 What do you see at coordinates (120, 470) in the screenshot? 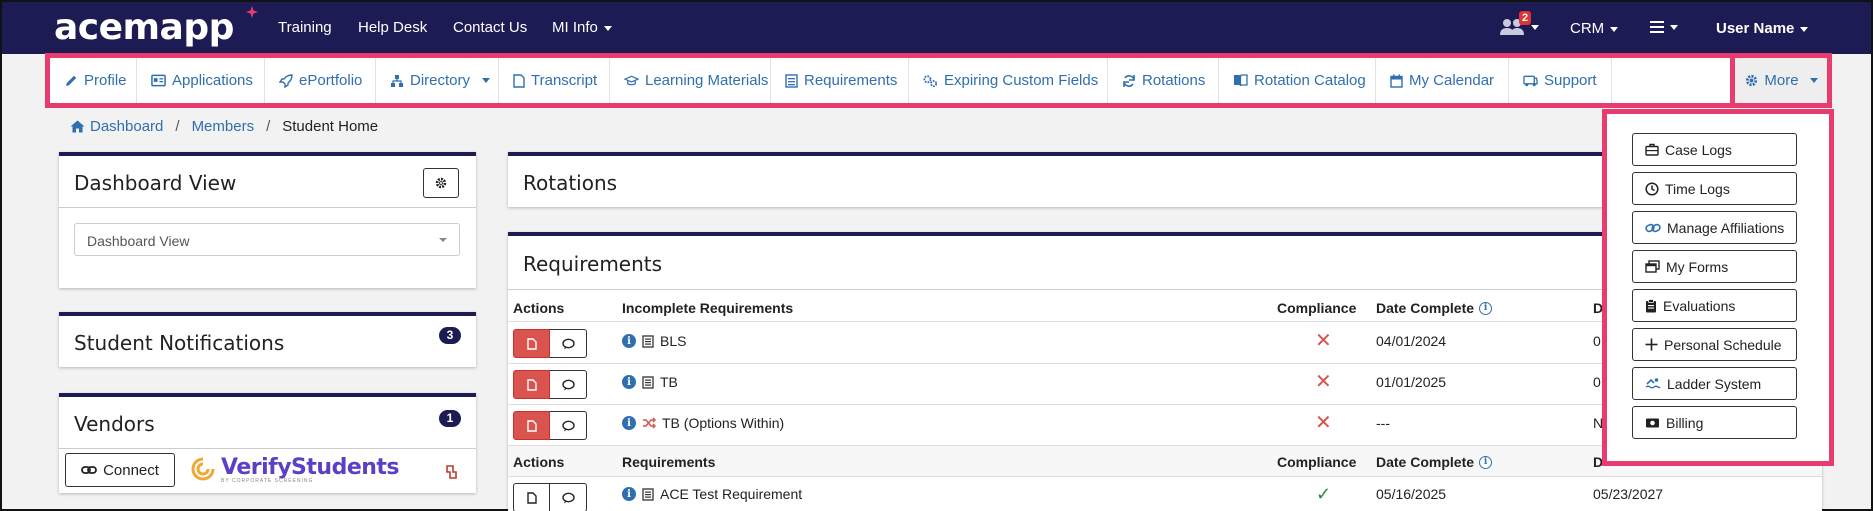
I see `vendor-connect-button: Connect` at bounding box center [120, 470].